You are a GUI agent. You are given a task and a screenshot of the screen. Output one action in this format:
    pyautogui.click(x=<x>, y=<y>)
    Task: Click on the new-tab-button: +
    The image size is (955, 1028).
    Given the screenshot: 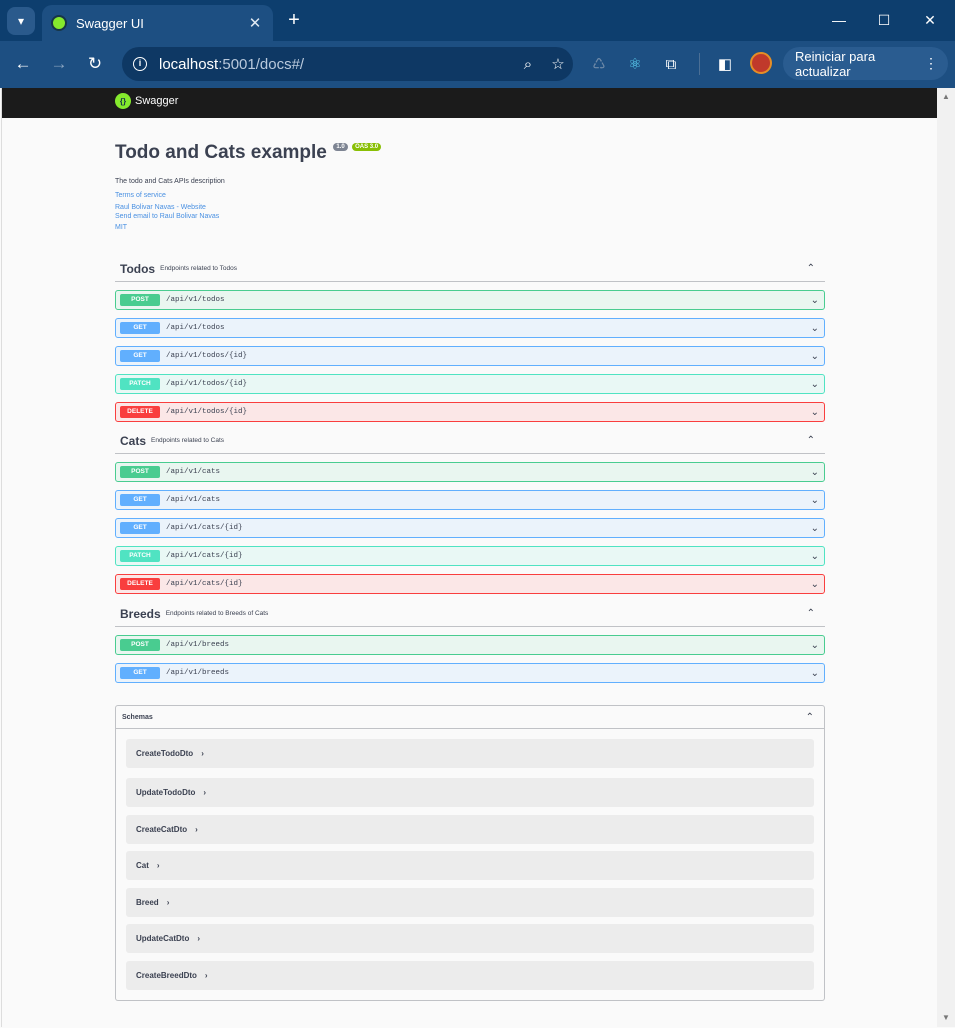 What is the action you would take?
    pyautogui.click(x=294, y=20)
    